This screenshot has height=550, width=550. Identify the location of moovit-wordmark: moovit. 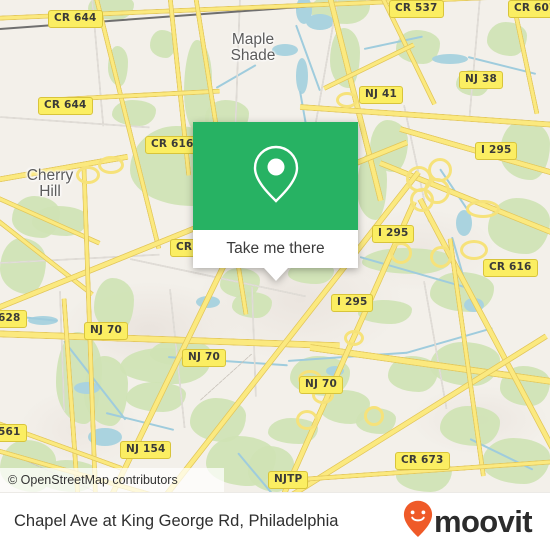
(483, 521).